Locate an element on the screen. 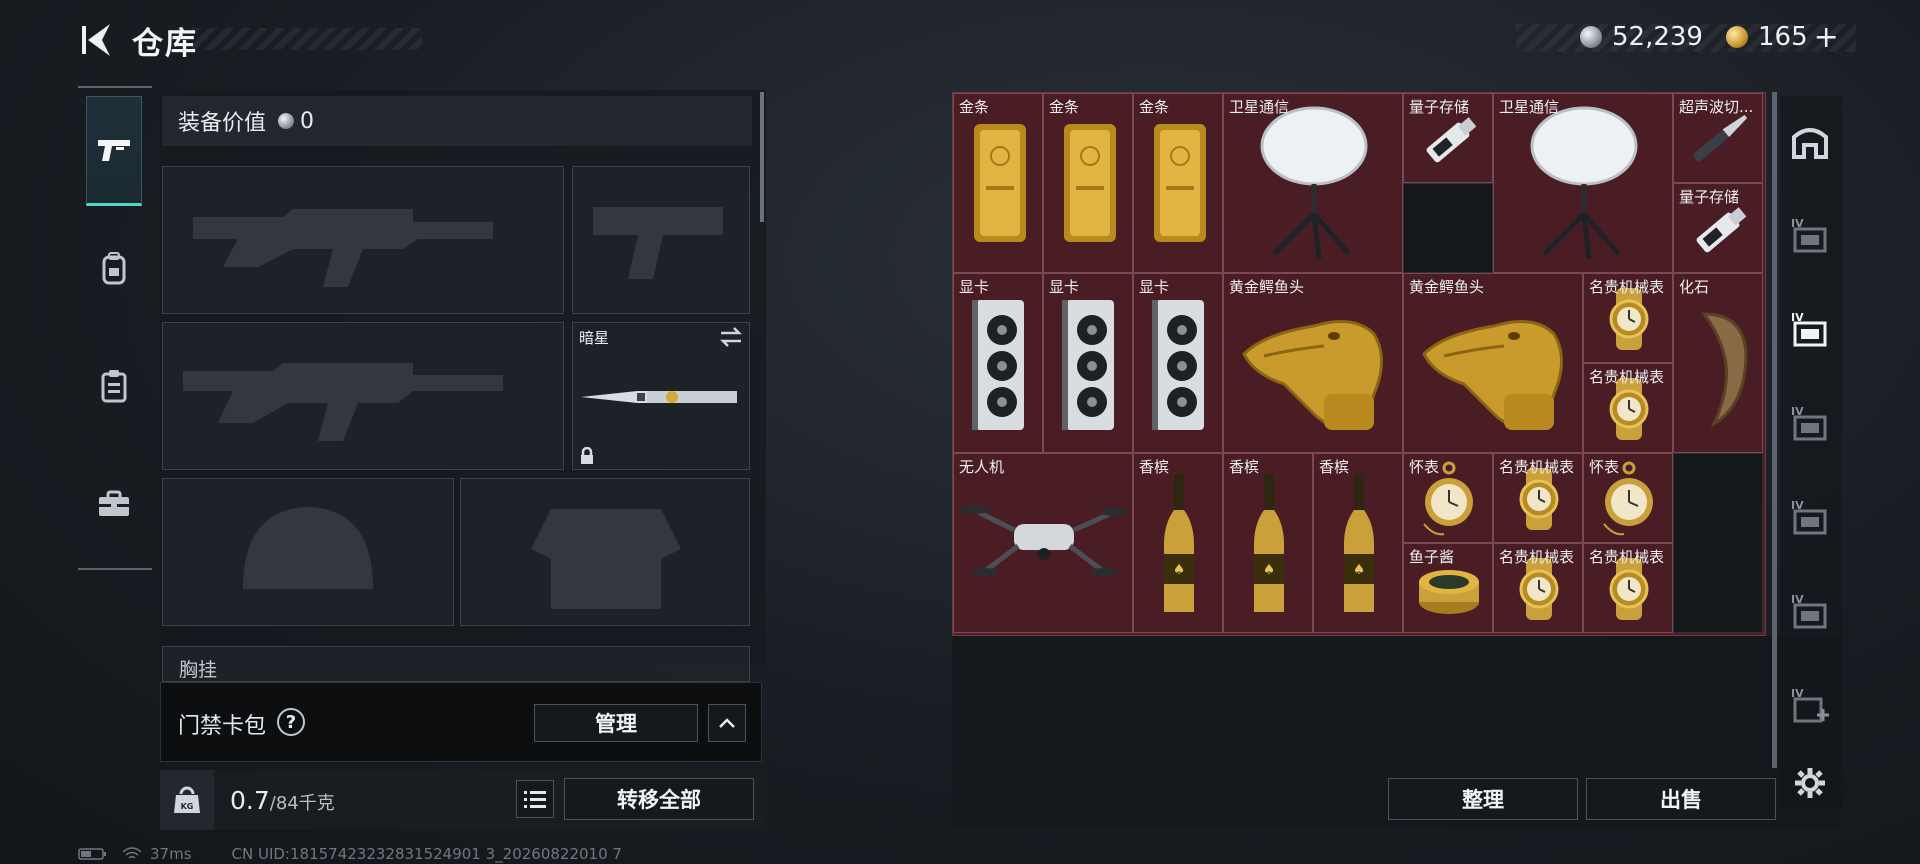 The image size is (1920, 864). storage-item: 化石 is located at coordinates (1718, 363).